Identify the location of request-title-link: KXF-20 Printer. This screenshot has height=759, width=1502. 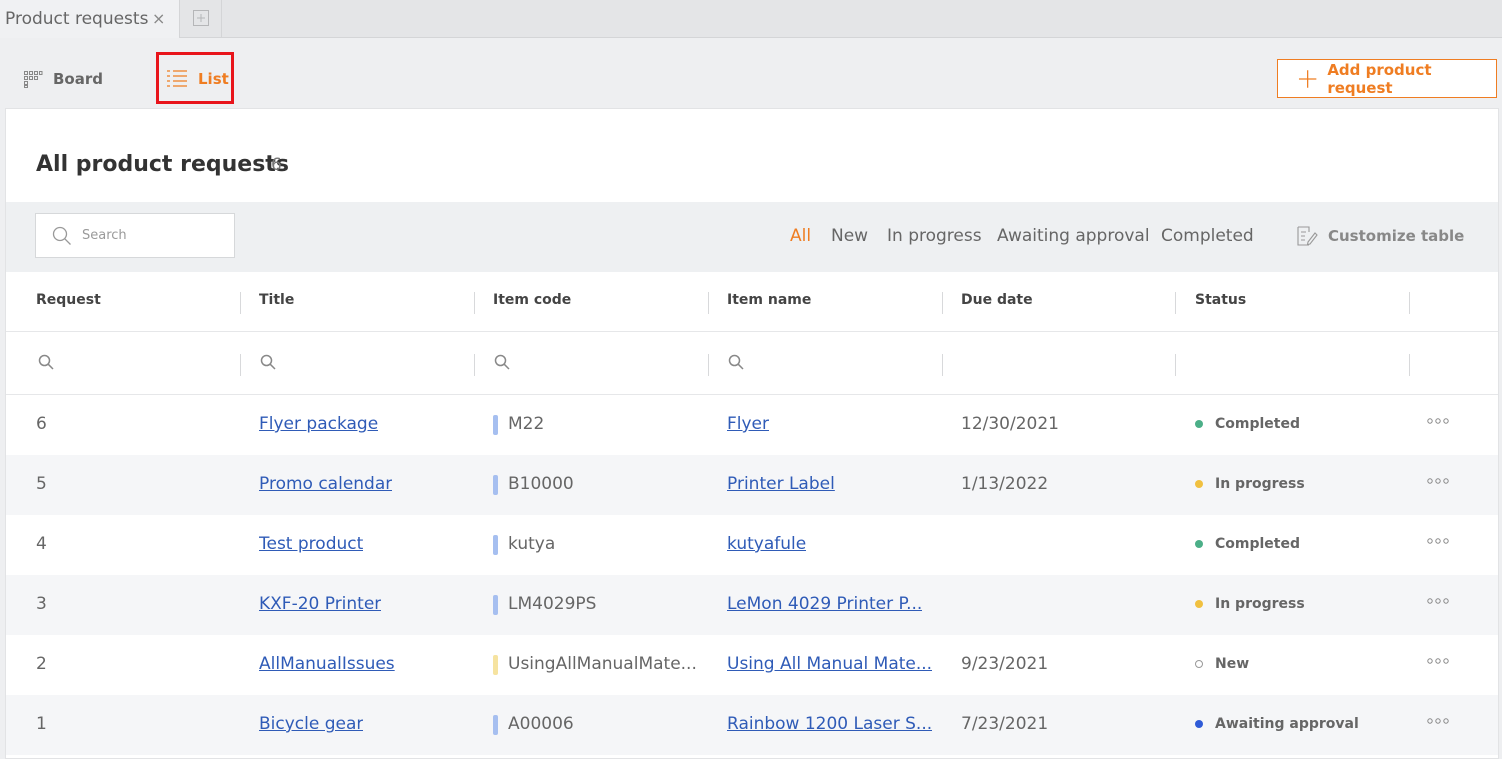
(320, 604).